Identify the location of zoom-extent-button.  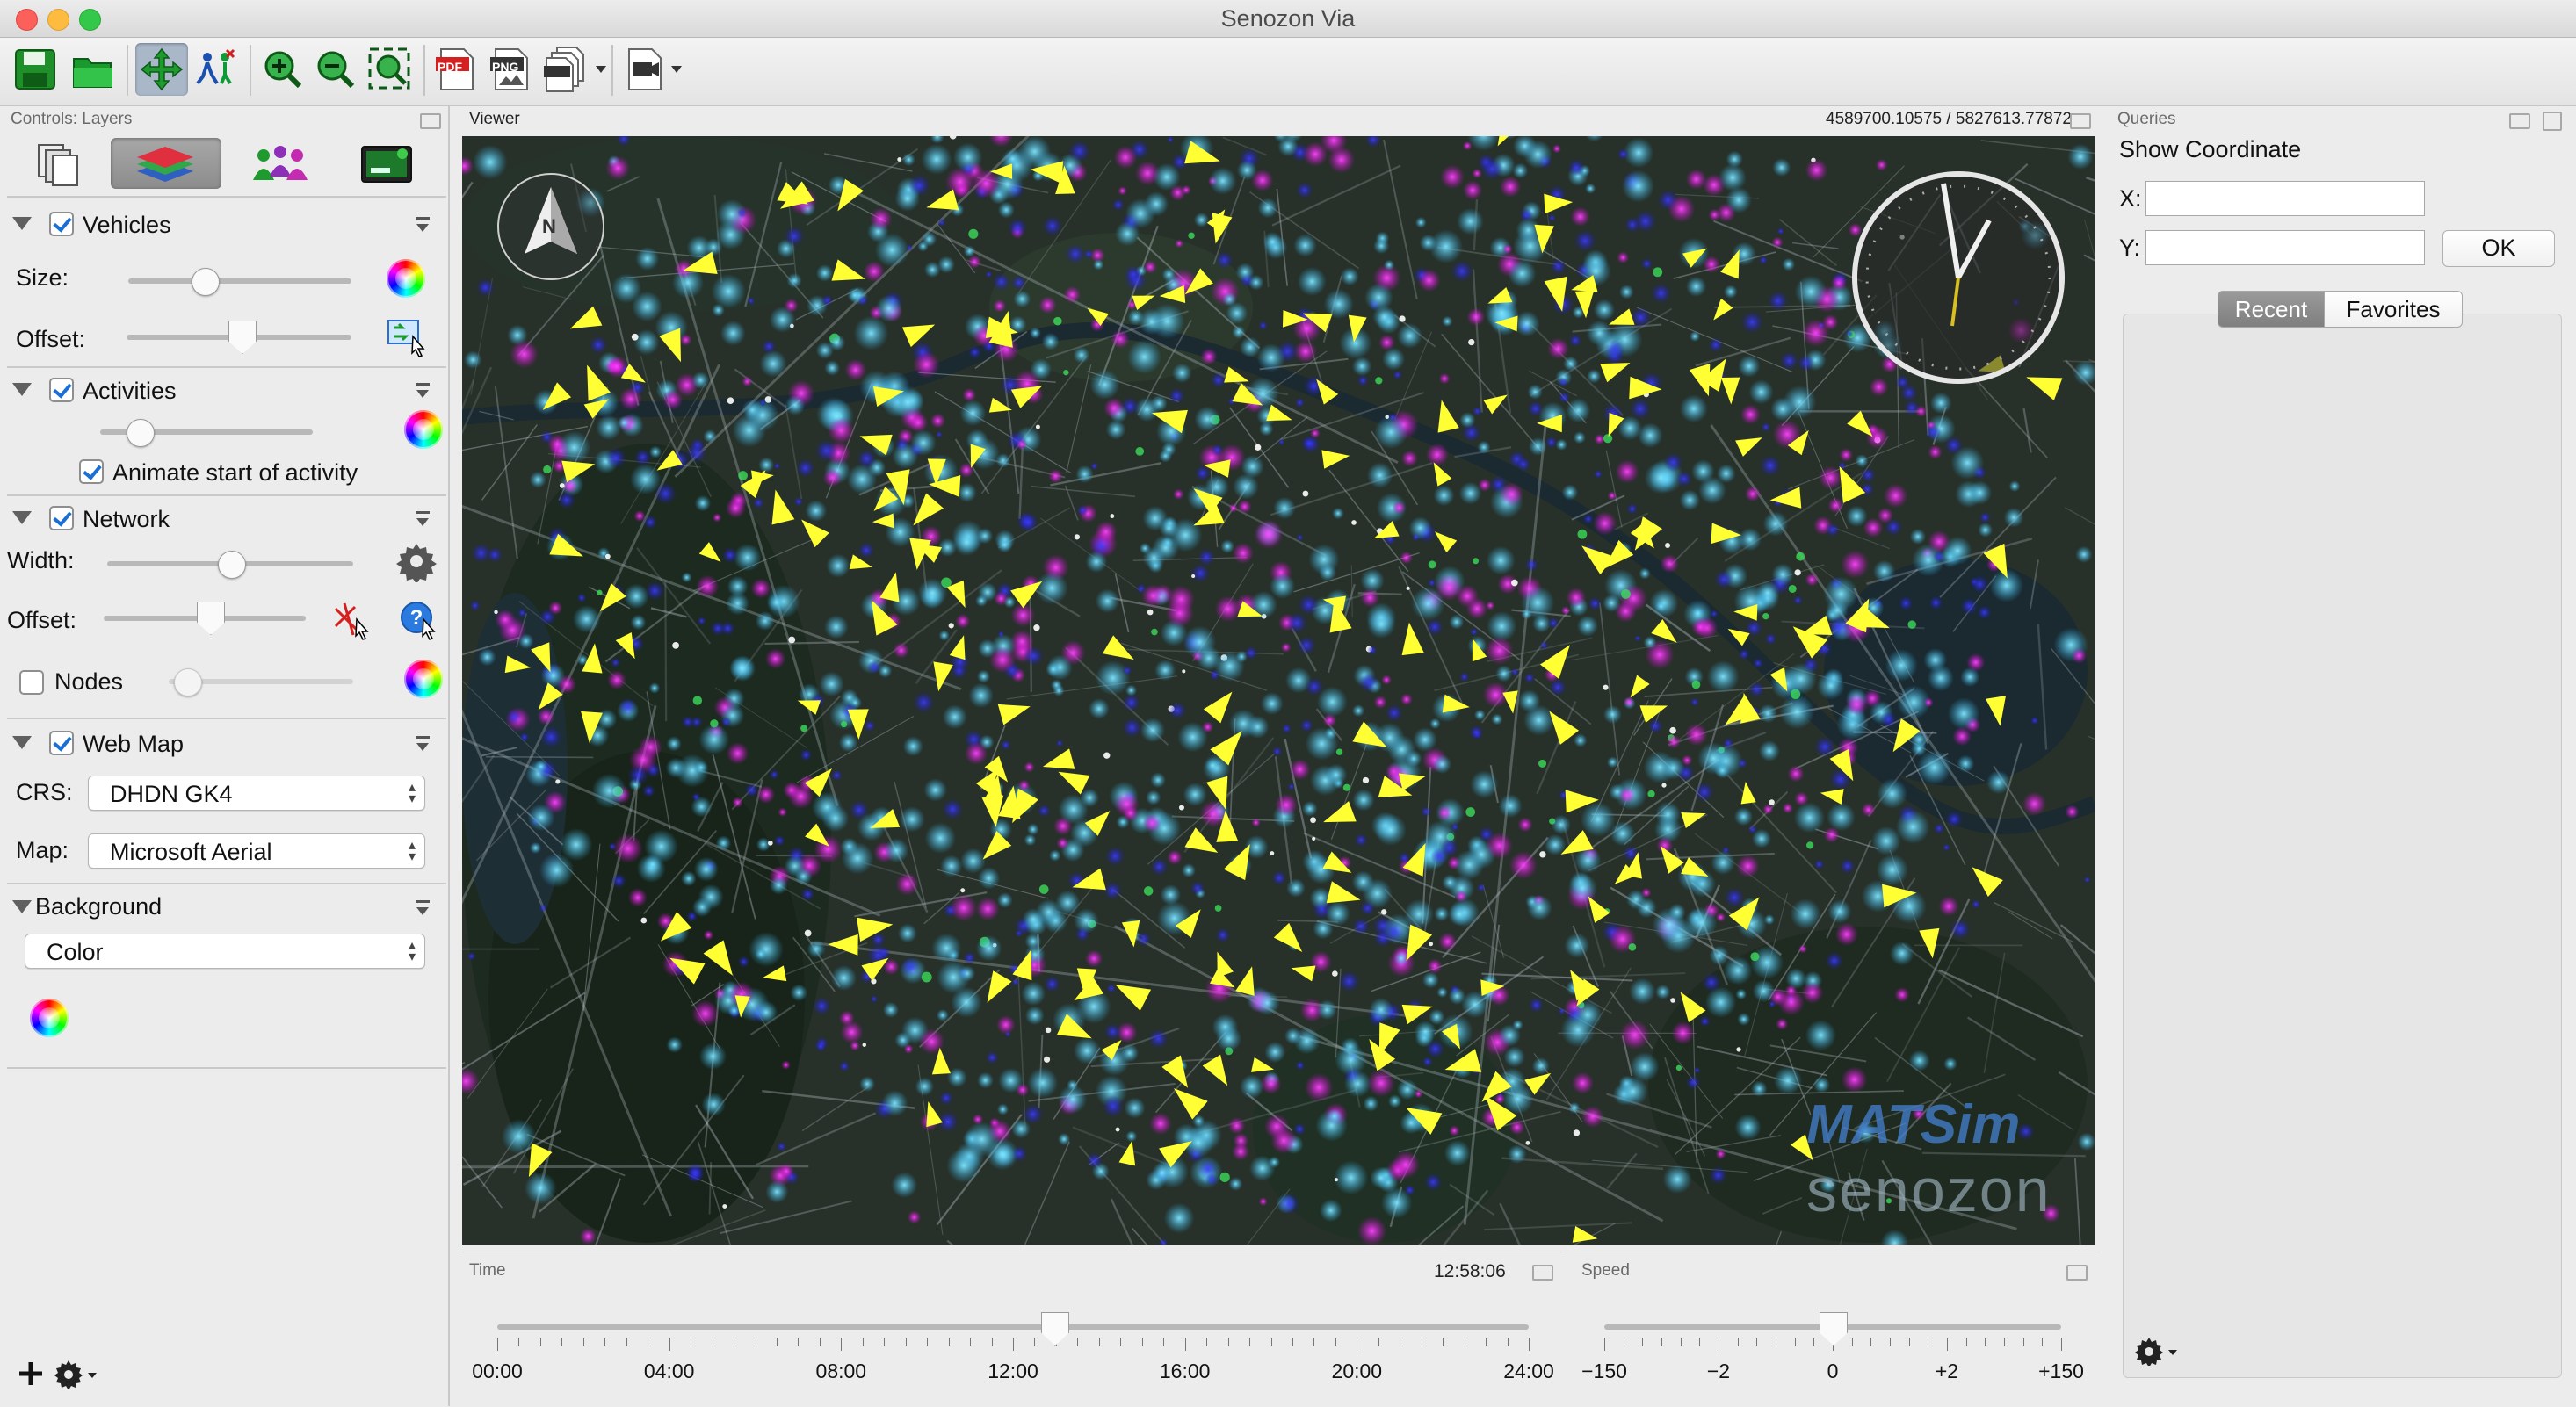
(390, 69).